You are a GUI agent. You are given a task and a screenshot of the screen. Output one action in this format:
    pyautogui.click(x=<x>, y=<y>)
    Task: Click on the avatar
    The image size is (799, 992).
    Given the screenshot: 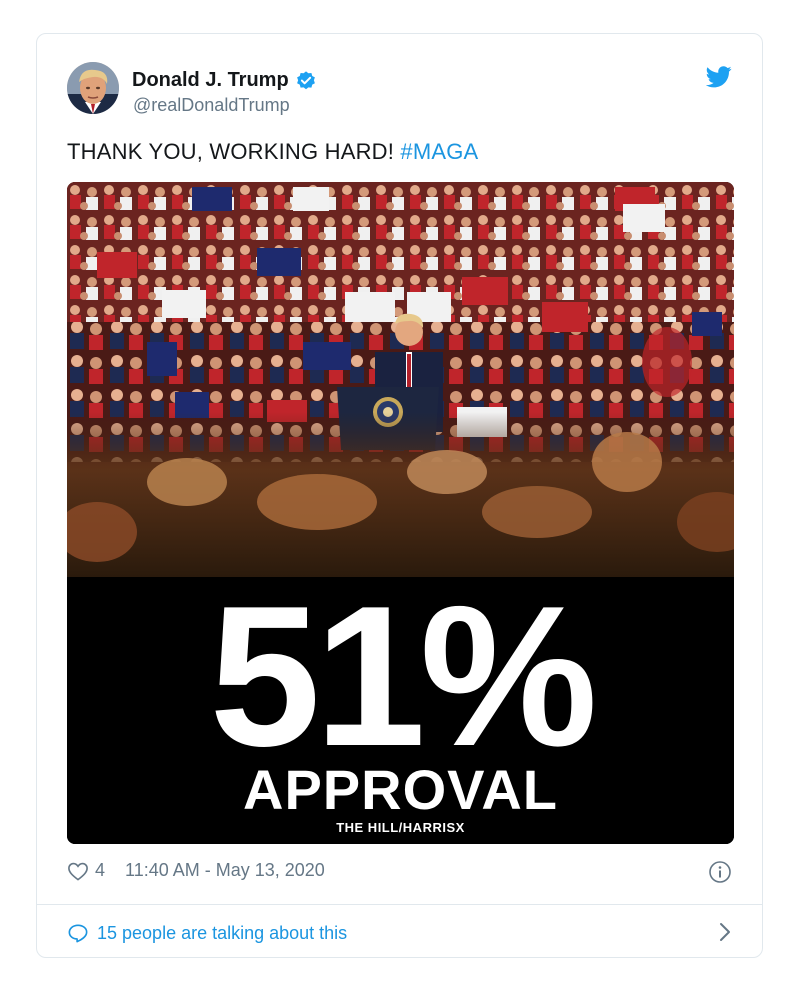 What is the action you would take?
    pyautogui.click(x=93, y=88)
    